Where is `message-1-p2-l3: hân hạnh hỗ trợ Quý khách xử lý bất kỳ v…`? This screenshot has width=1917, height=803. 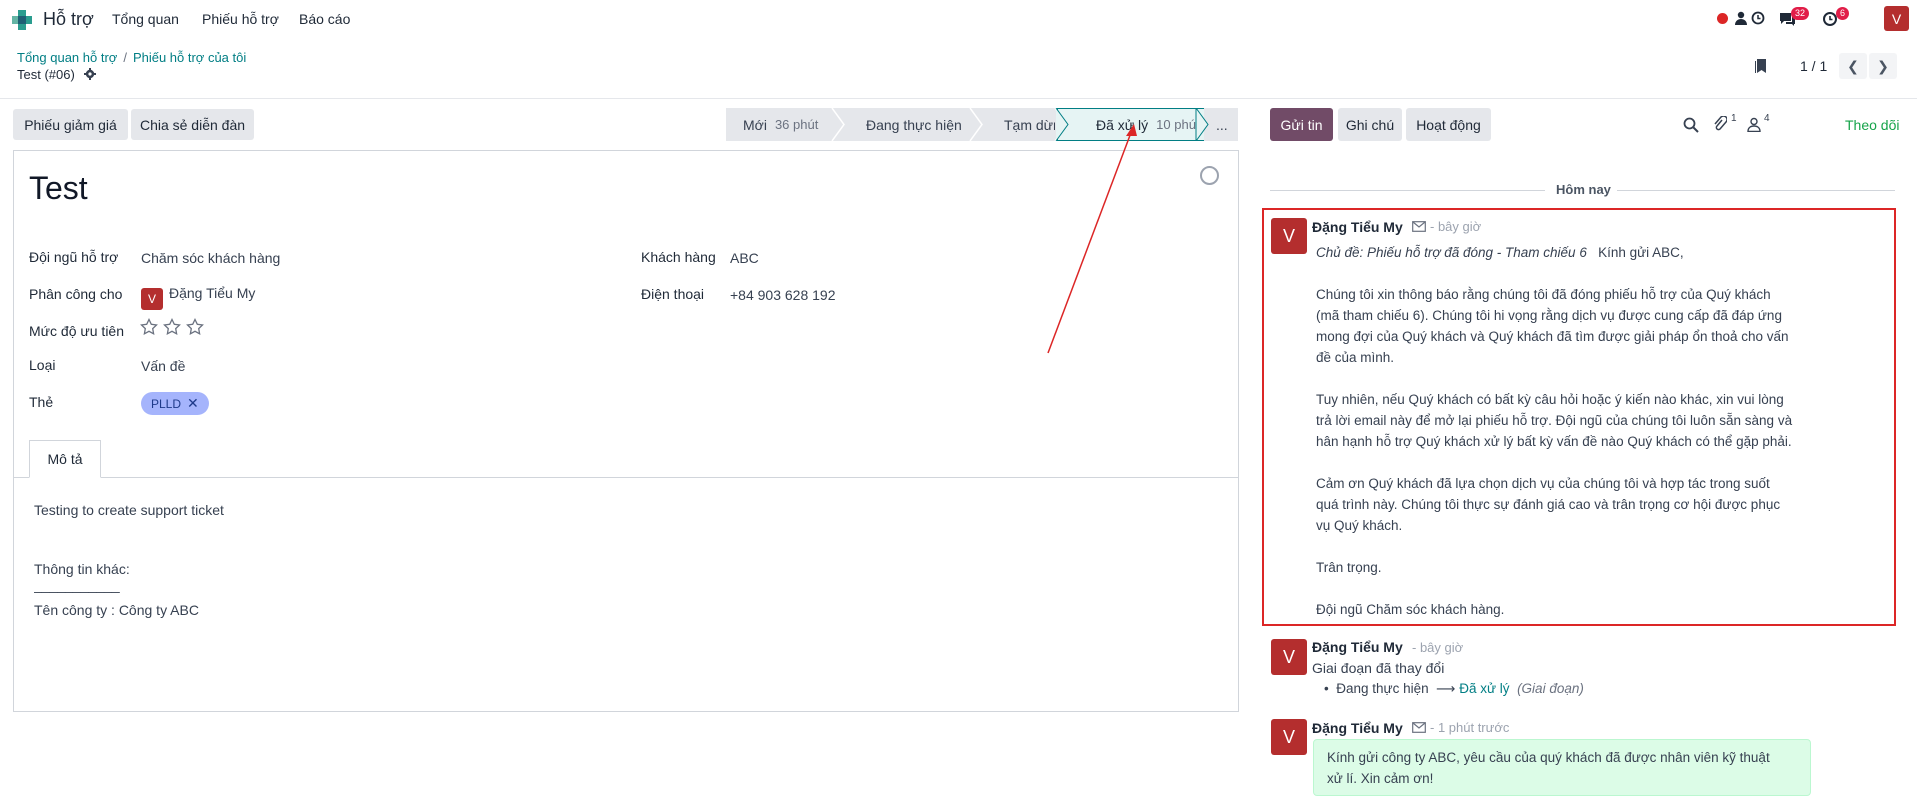
message-1-p2-l3: hân hạnh hỗ trợ Quý khách xử lý bất kỳ v… is located at coordinates (1554, 441).